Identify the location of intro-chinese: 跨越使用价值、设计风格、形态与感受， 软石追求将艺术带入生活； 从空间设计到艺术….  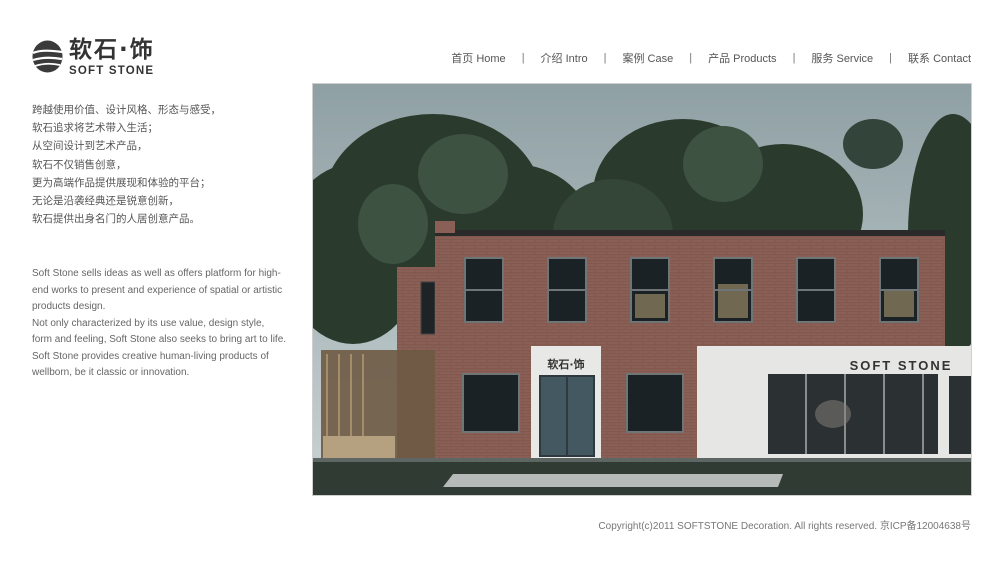
(157, 164).